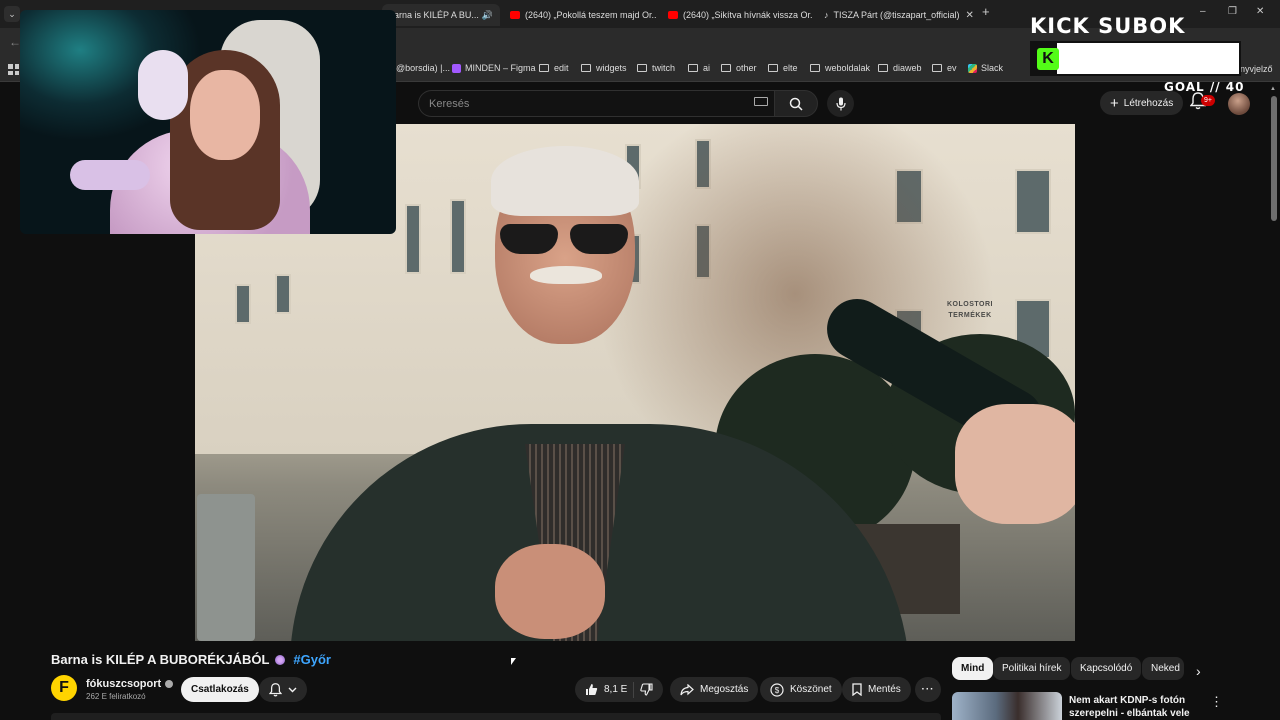 This screenshot has height=720, width=1280. Describe the element at coordinates (1274, 158) in the screenshot. I see `scrollbar-thumb` at that location.